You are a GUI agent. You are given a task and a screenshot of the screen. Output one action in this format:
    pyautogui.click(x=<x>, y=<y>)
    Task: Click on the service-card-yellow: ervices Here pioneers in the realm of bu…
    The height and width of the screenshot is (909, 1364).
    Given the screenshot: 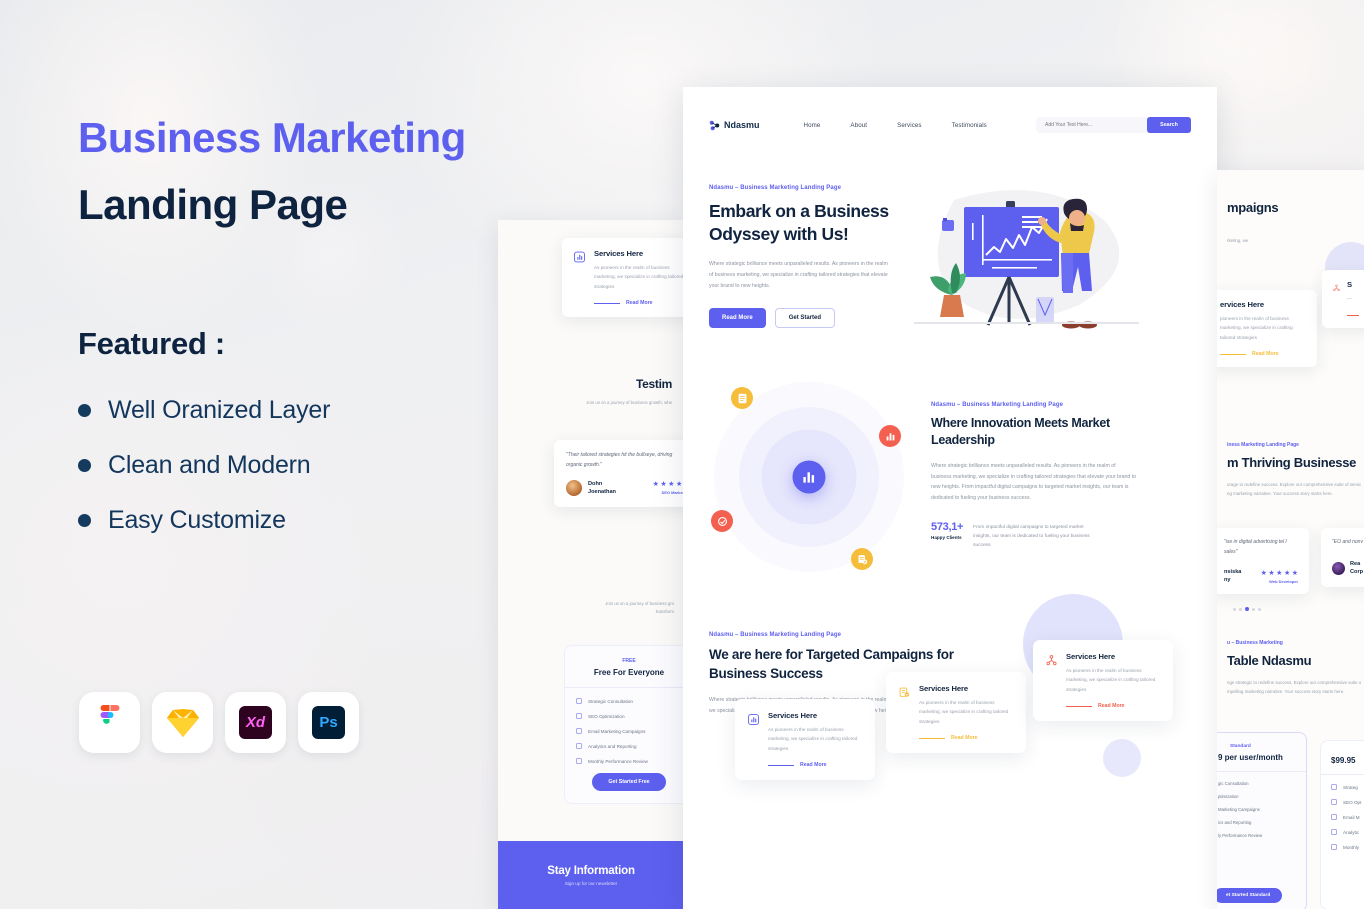 What is the action you would take?
    pyautogui.click(x=1267, y=329)
    